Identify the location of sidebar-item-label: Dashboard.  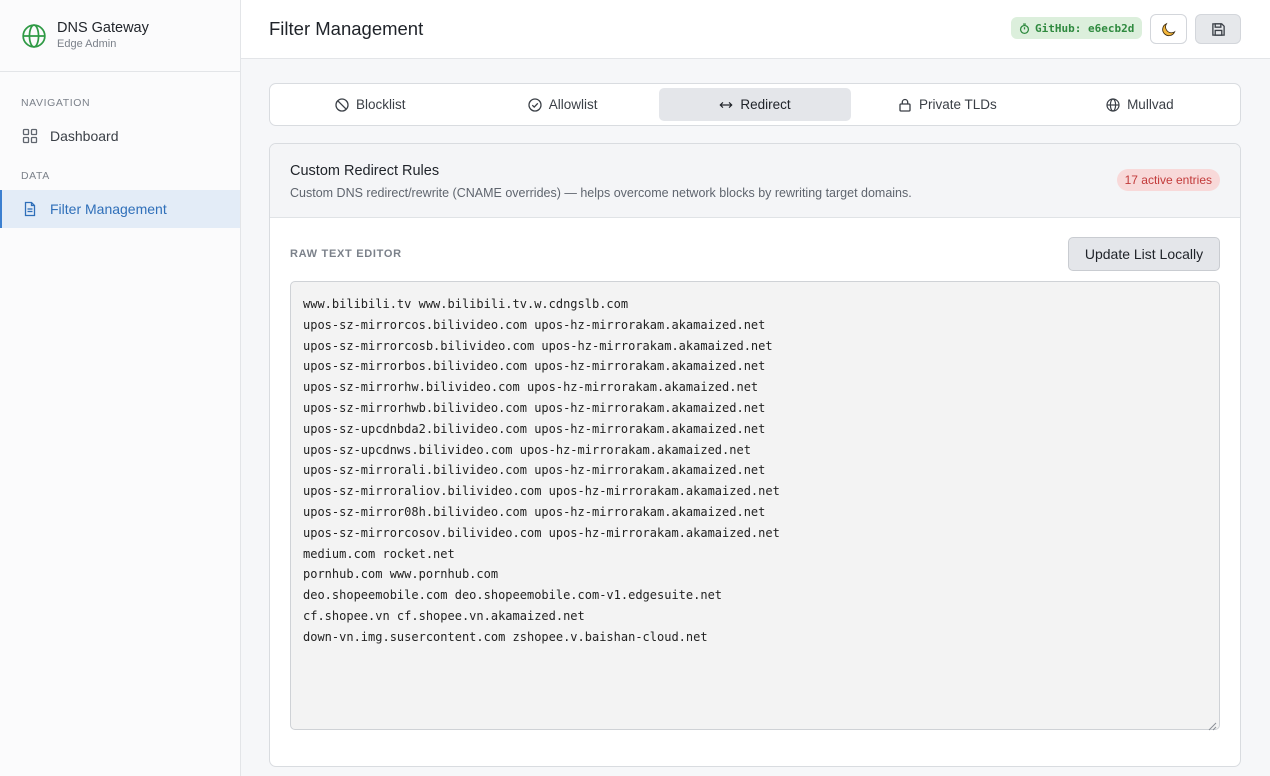
(84, 136).